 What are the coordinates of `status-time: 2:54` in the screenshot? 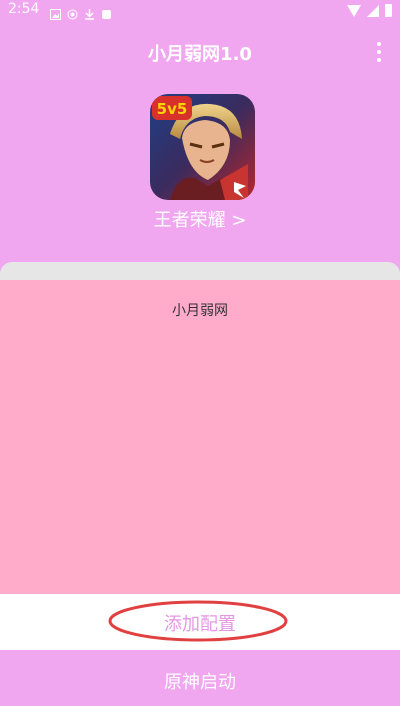 It's located at (24, 9).